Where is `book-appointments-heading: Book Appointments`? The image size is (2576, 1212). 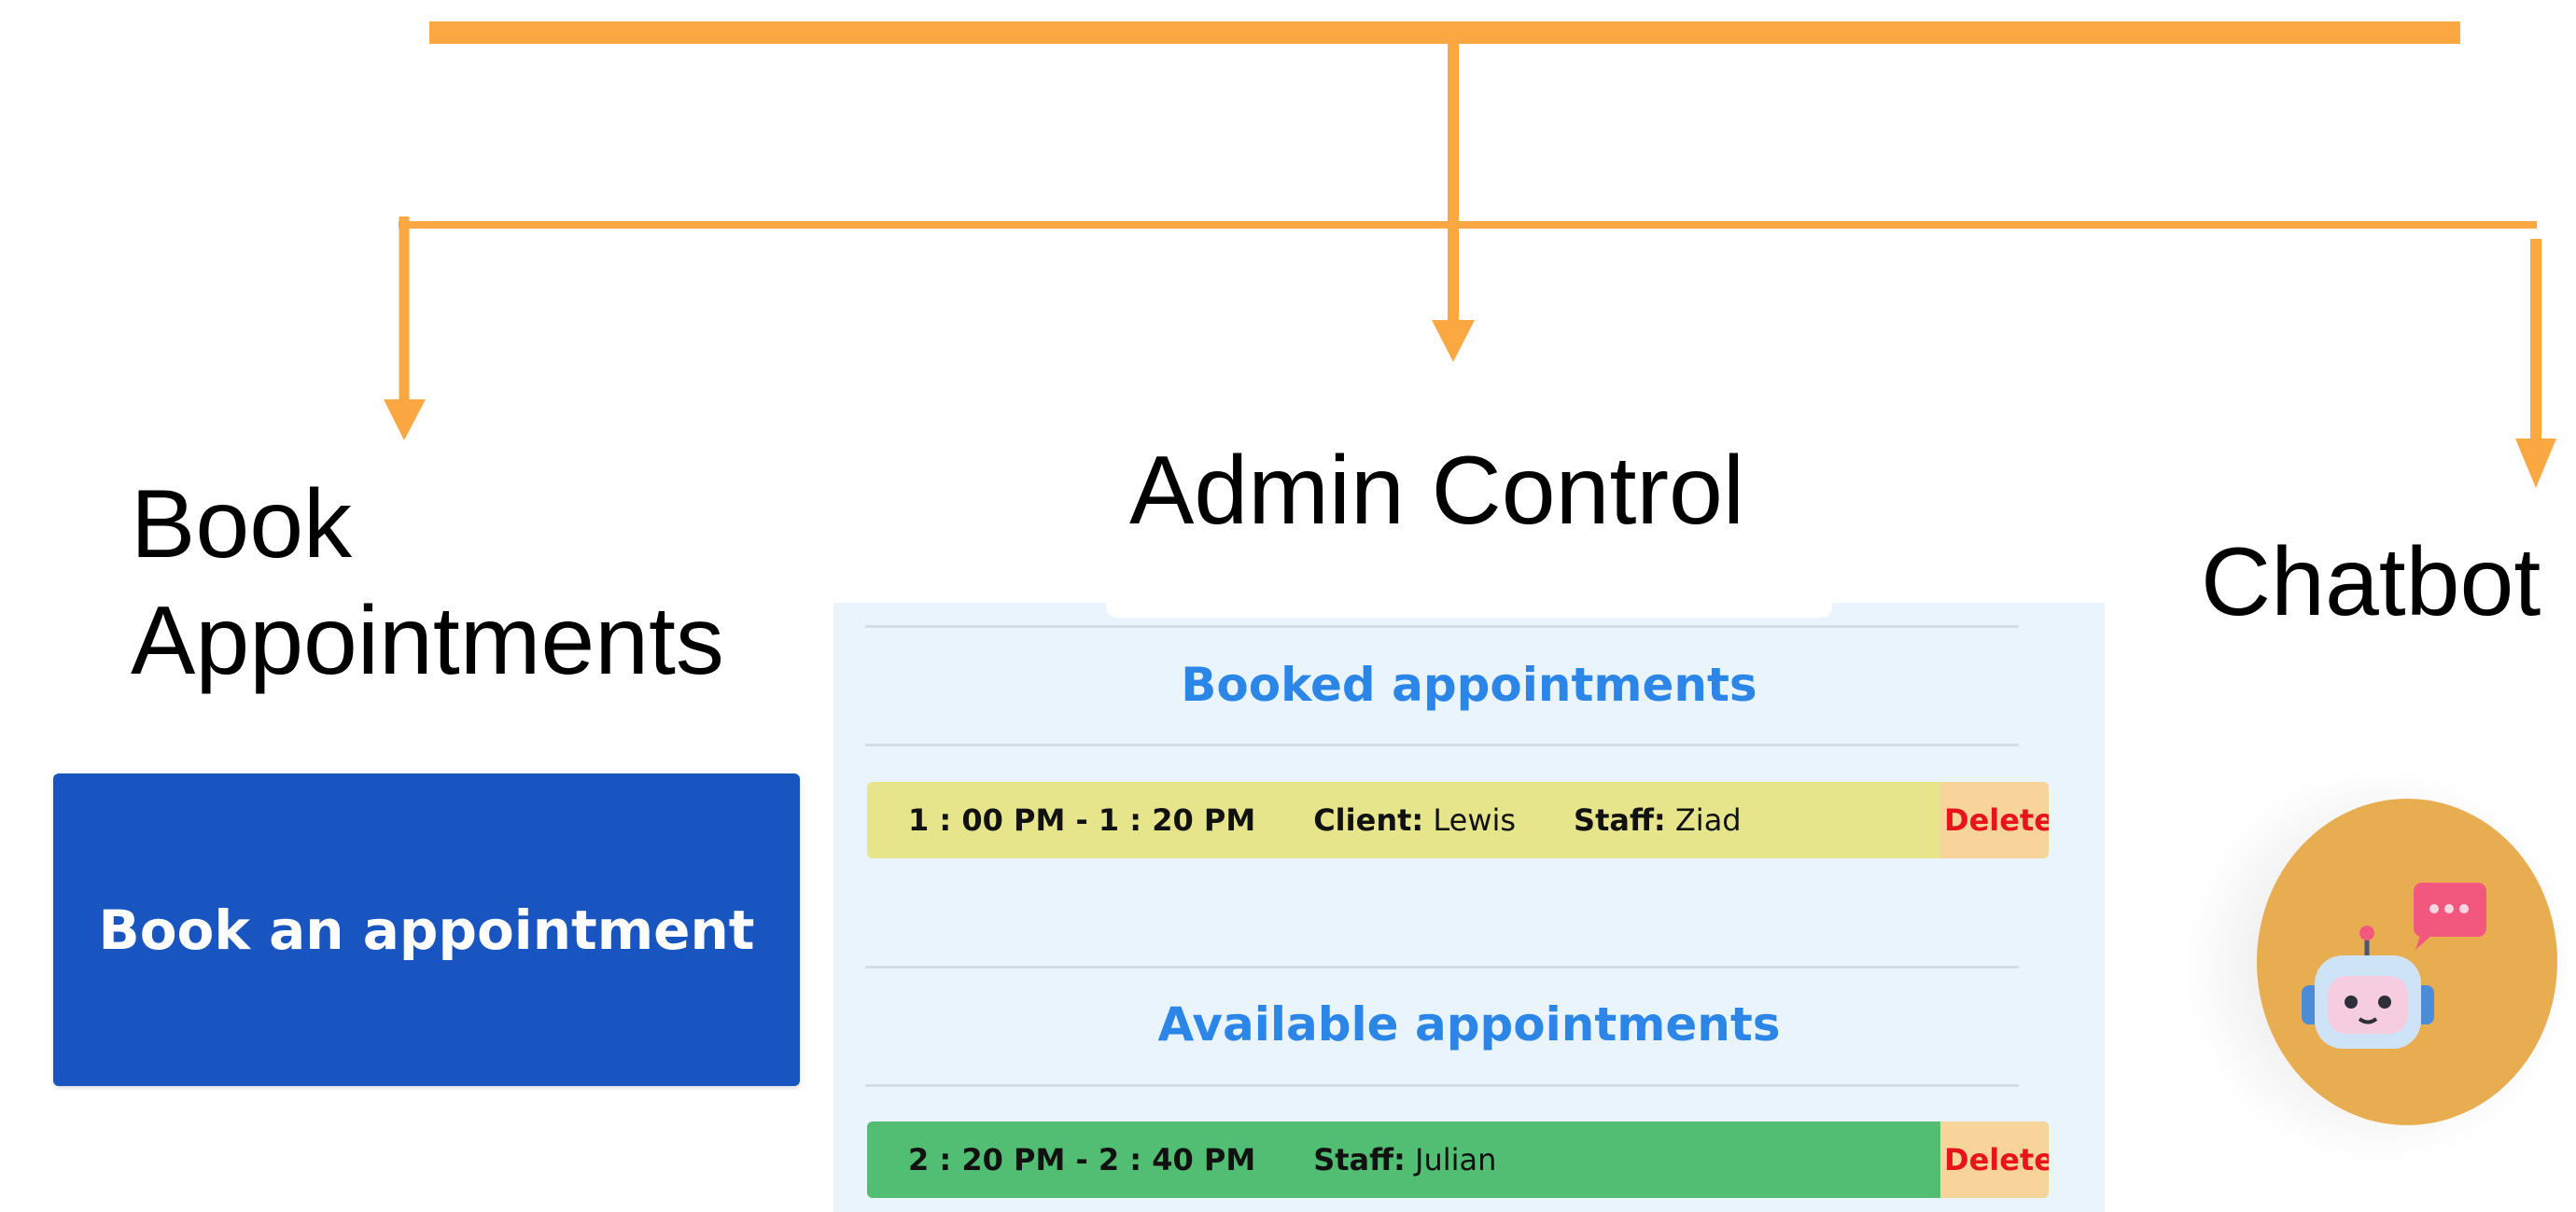 book-appointments-heading: Book Appointments is located at coordinates (427, 583).